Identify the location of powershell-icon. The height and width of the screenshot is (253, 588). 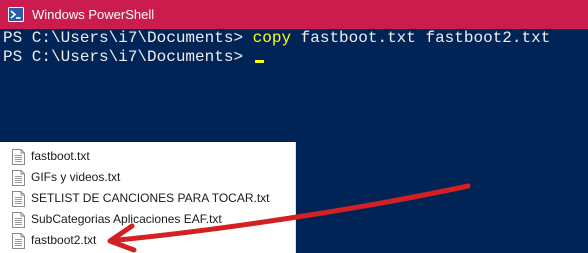
(16, 14).